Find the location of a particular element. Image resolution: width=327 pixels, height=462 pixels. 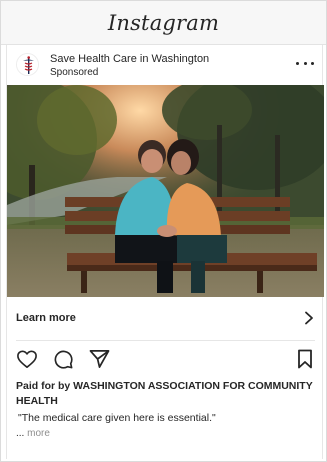

learn-more-label: Learn more is located at coordinates (46, 318).